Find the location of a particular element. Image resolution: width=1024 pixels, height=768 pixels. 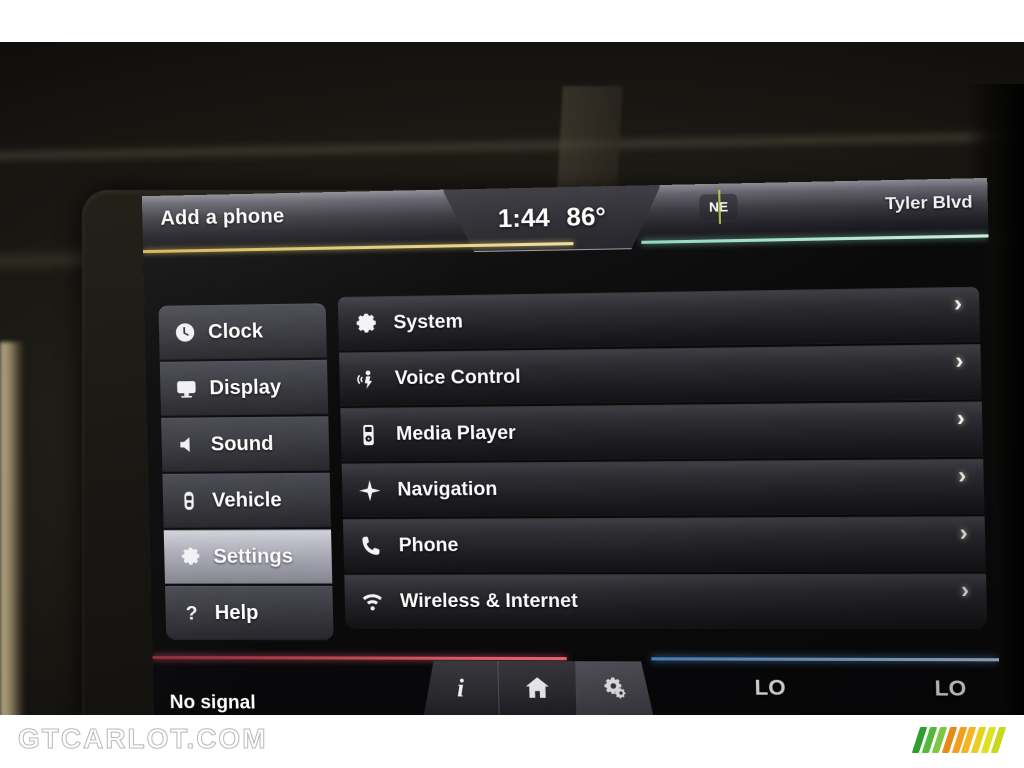

sidebar-item-label: Display is located at coordinates (245, 387).